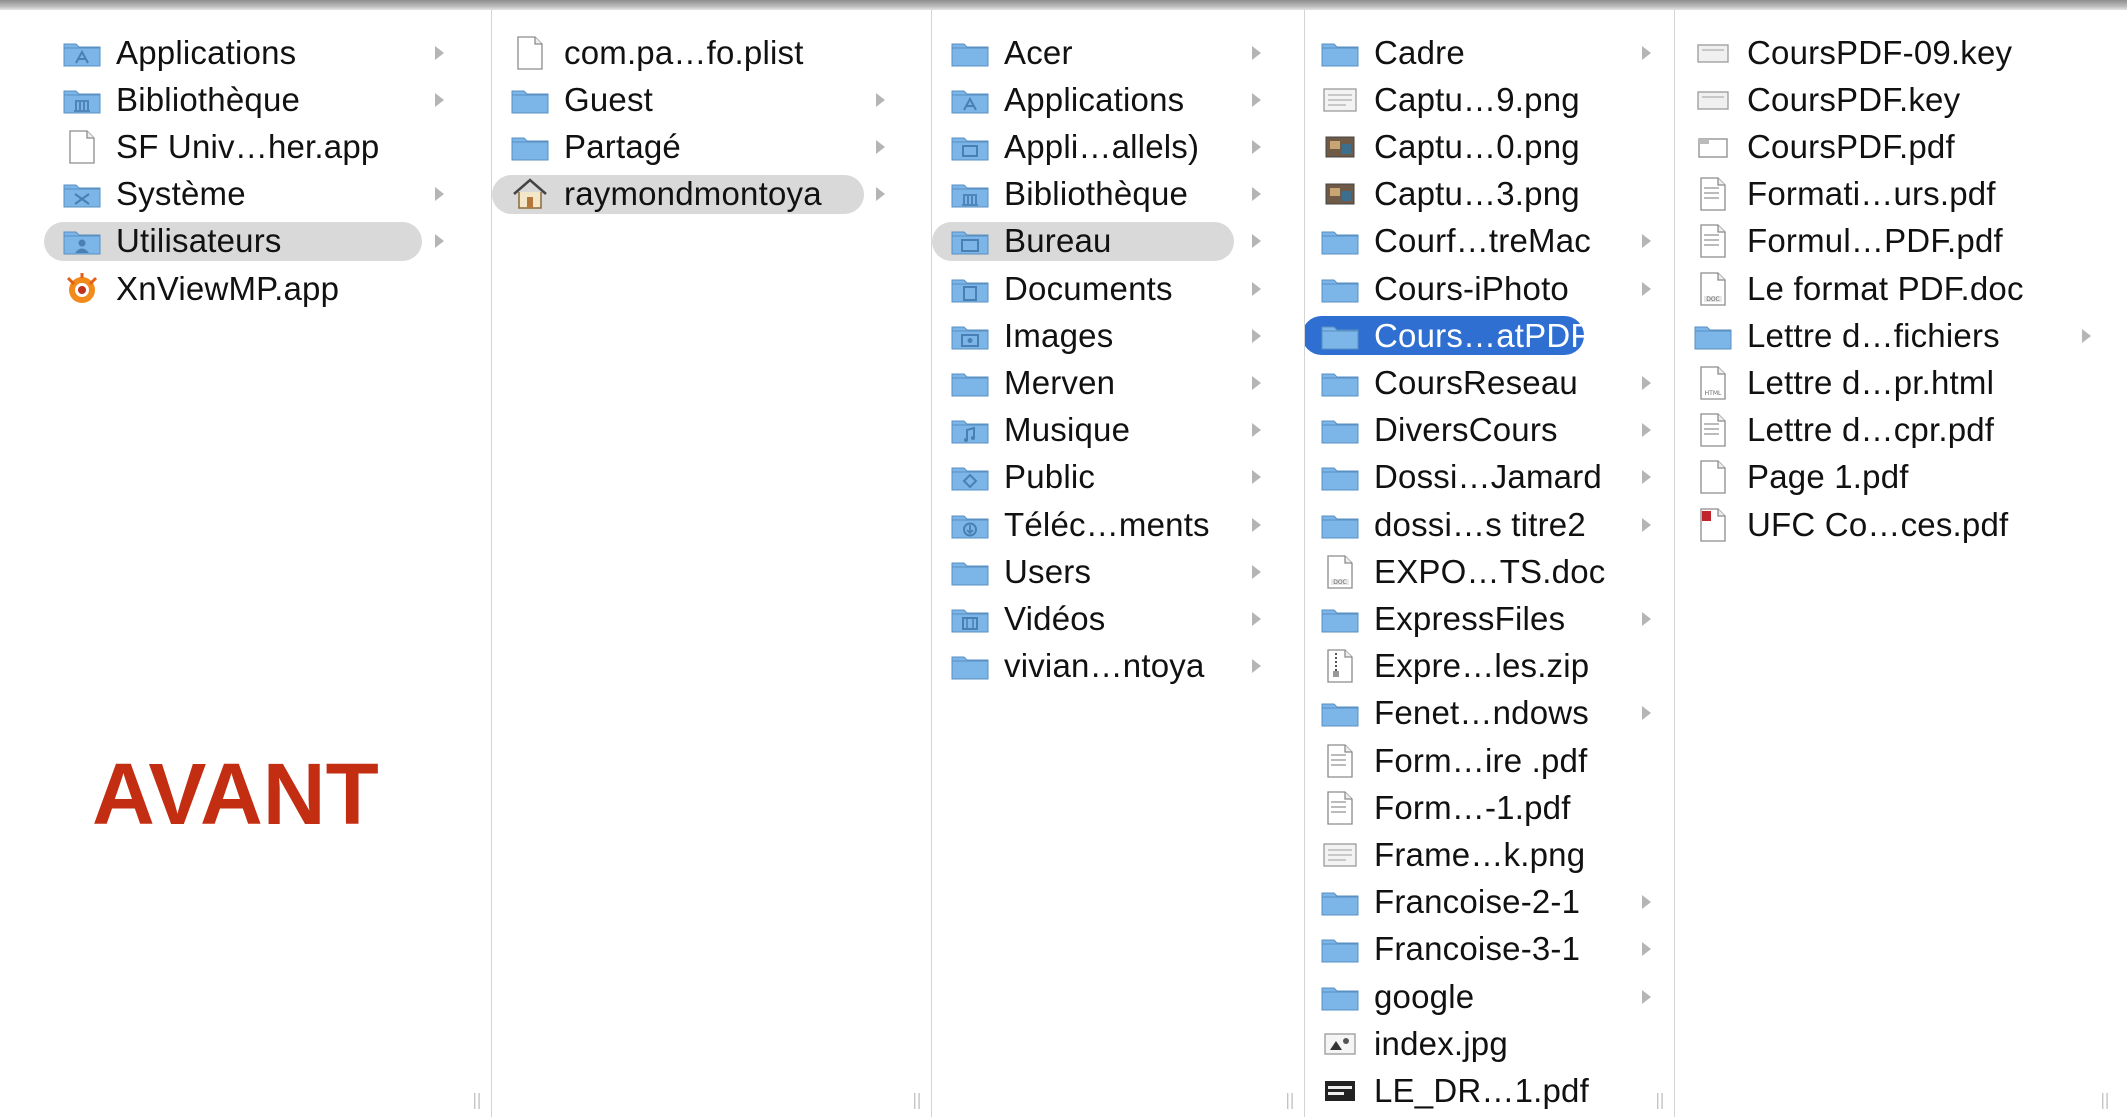 This screenshot has width=2127, height=1117. Describe the element at coordinates (1489, 194) in the screenshot. I see `list-item: Captu…3.png` at that location.